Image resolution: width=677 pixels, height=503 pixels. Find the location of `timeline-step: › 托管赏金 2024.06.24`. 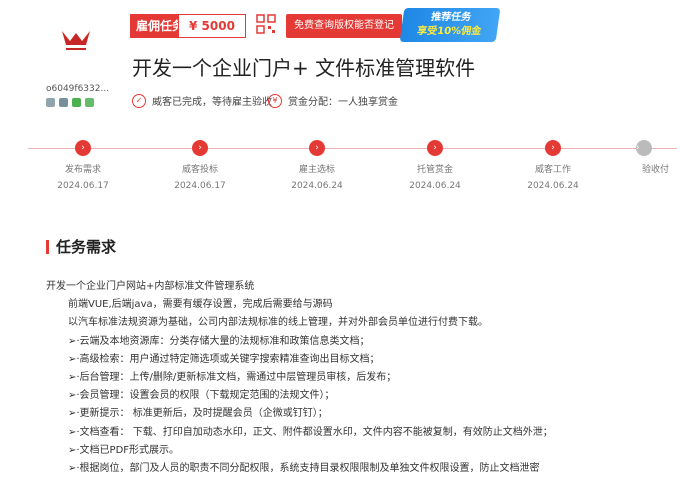

timeline-step: › 托管赏金 2024.06.24 is located at coordinates (435, 165).